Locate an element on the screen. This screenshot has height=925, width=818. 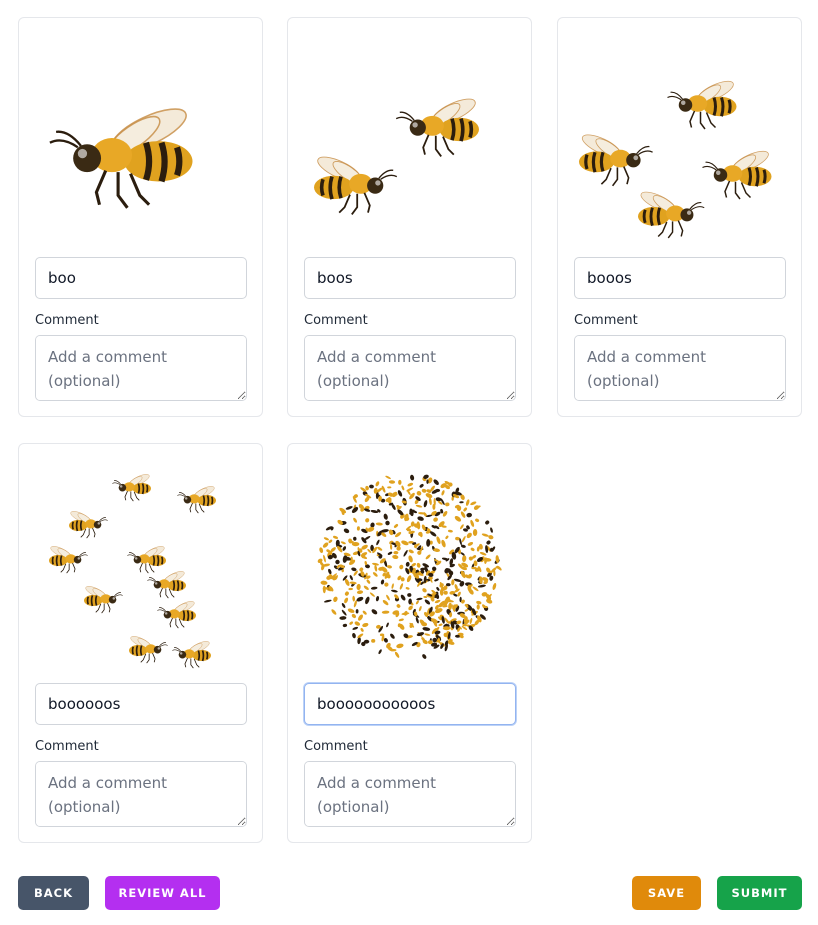
bee-group-icon is located at coordinates (141, 569).